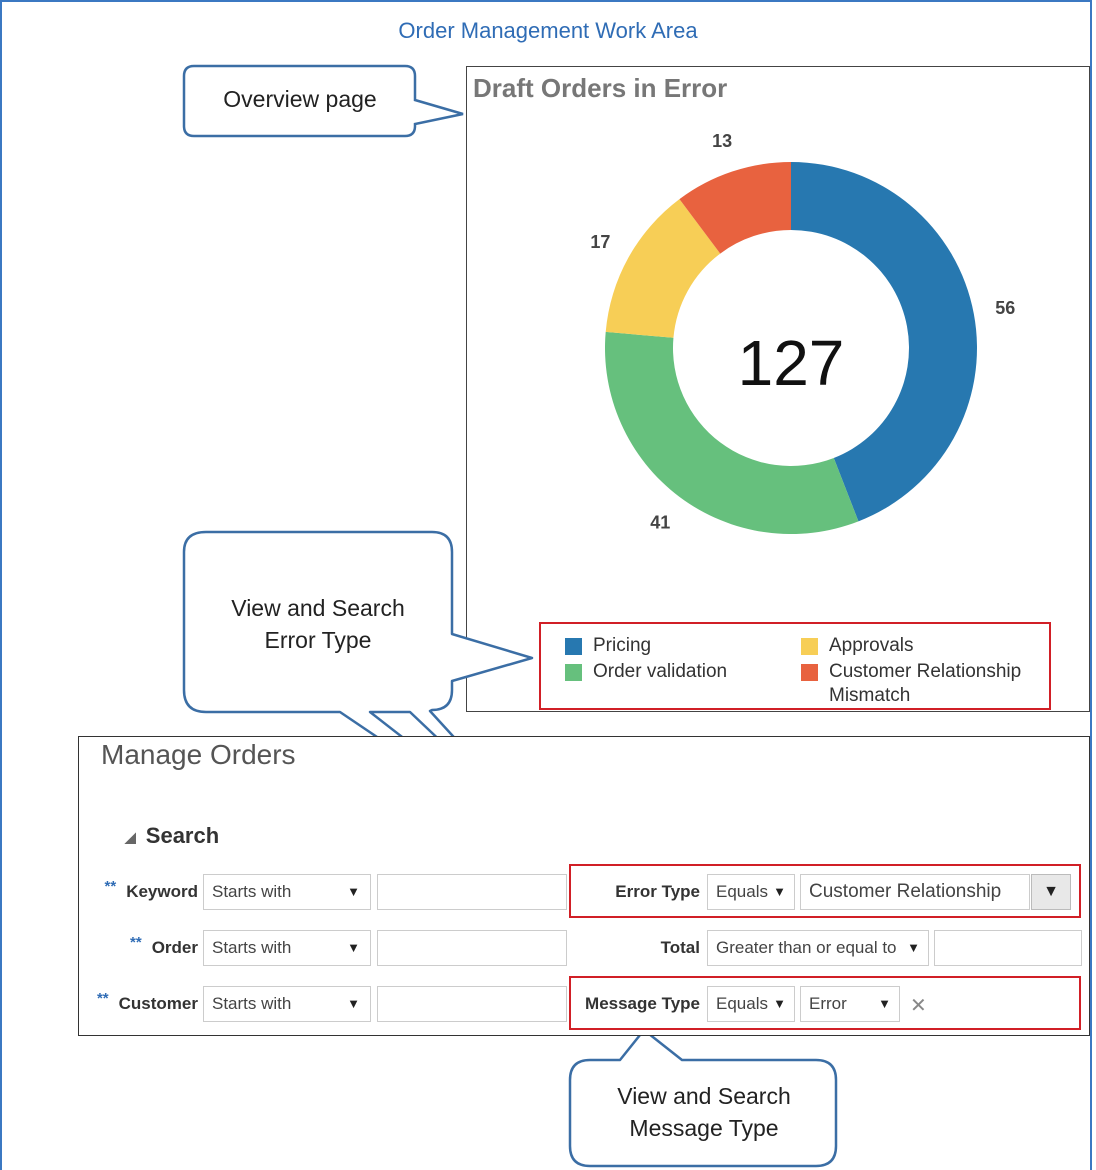 The height and width of the screenshot is (1170, 1096). Describe the element at coordinates (704, 1096) in the screenshot. I see `message-type-callout-line1: View and Search` at that location.